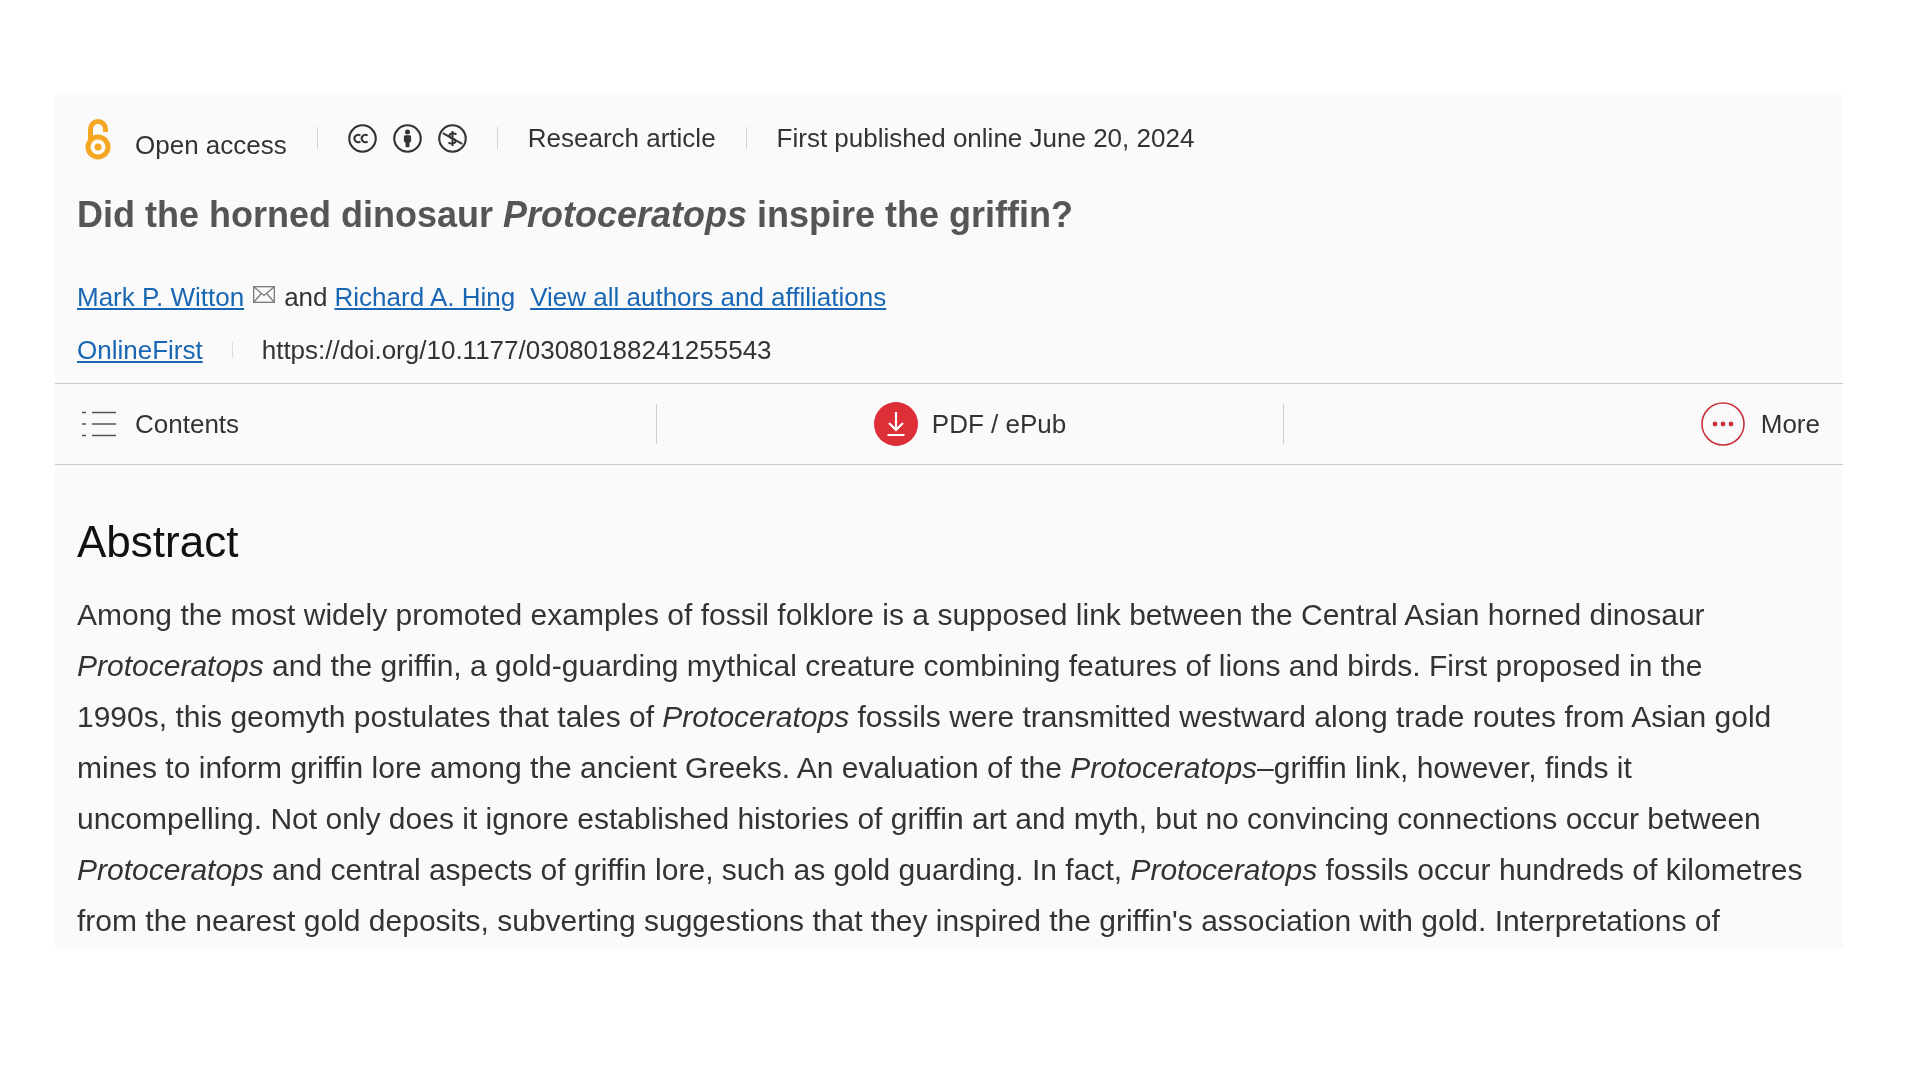 Image resolution: width=1920 pixels, height=1080 pixels. What do you see at coordinates (425, 297) in the screenshot?
I see `author-link: Richard A. Hing` at bounding box center [425, 297].